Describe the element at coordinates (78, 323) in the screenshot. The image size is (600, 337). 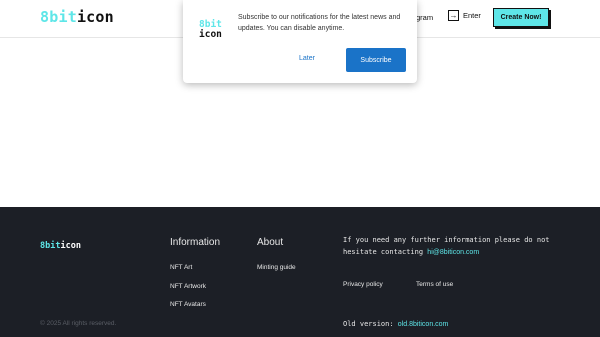
I see `copyright-text: © 2025 All rights reserved.` at that location.